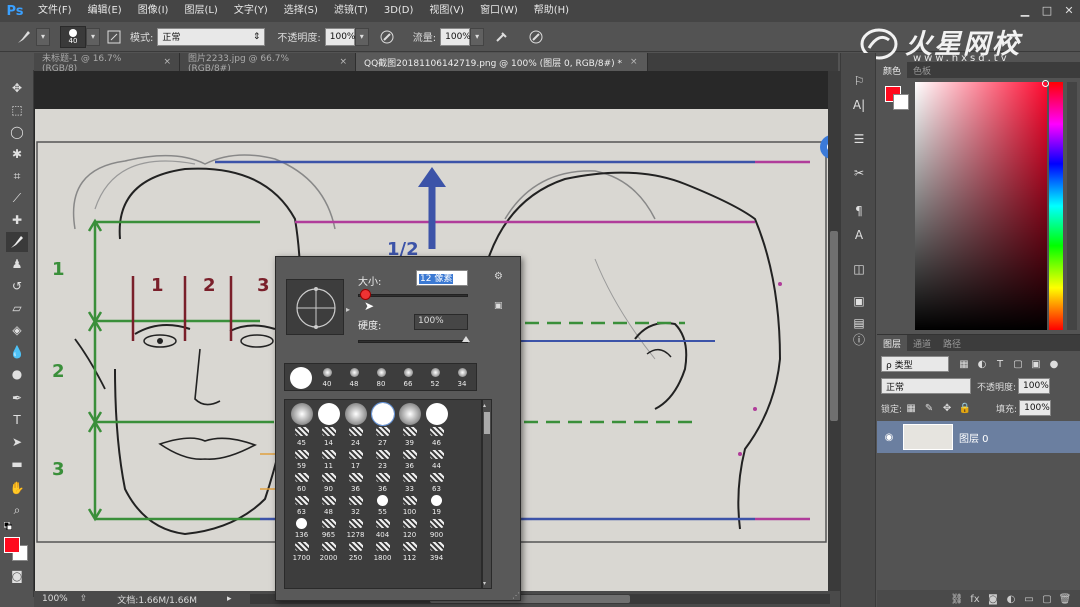  I want to click on close-button: ✕, so click(1069, 10).